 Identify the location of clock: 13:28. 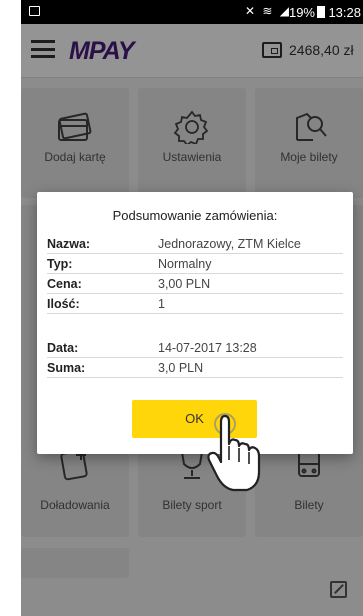
(344, 12).